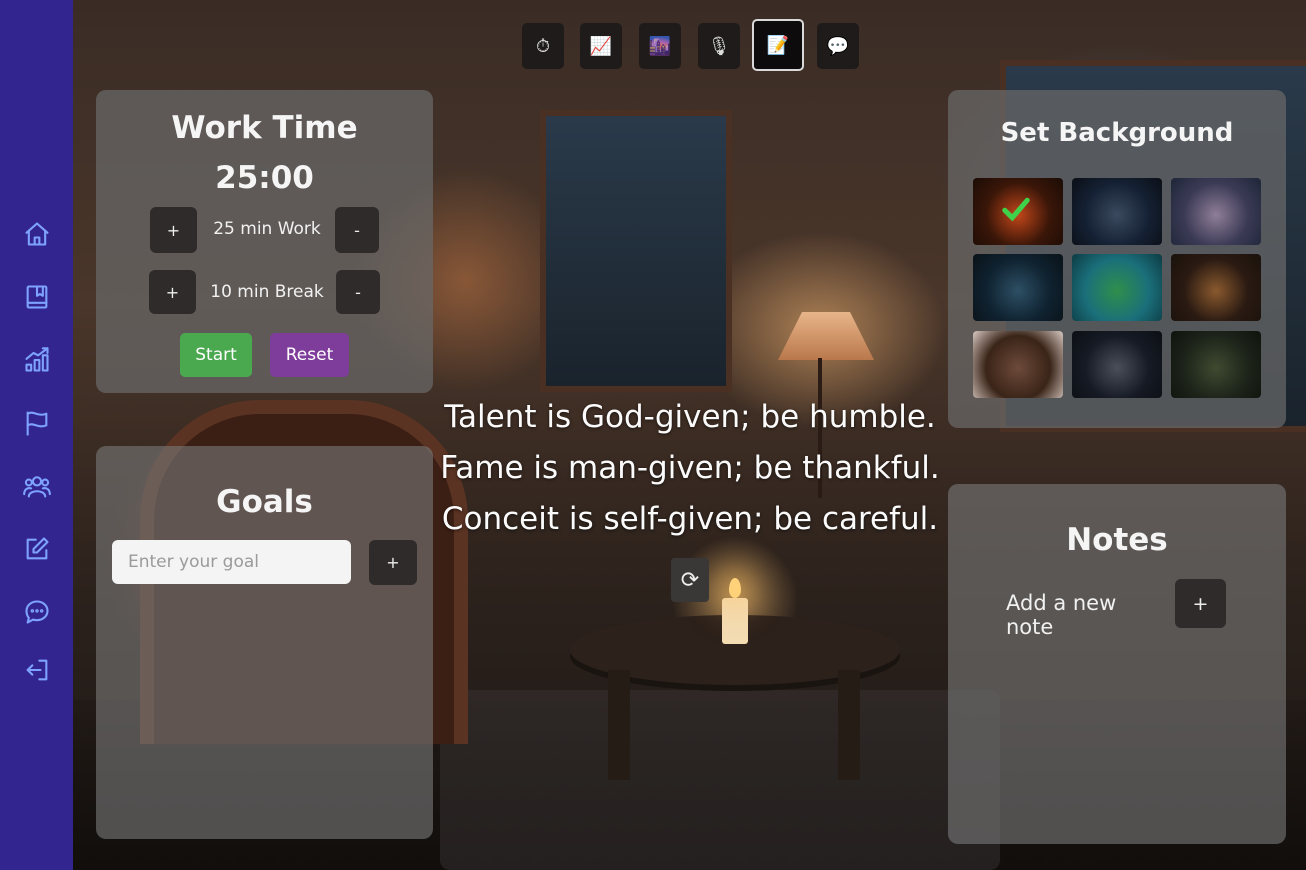 The height and width of the screenshot is (870, 1306). I want to click on sidebar-item-community, so click(37, 486).